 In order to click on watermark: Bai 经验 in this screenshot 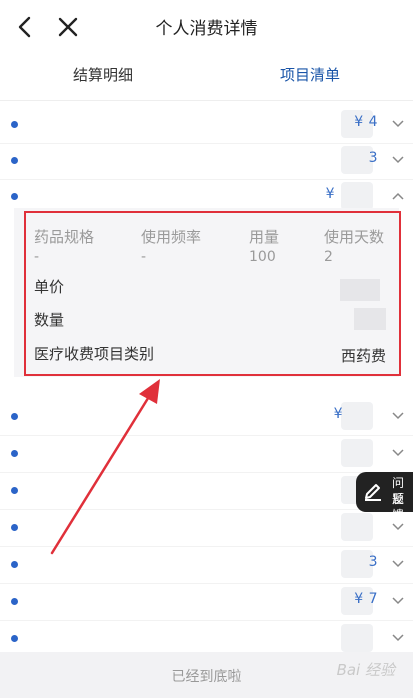, I will do `click(365, 670)`.